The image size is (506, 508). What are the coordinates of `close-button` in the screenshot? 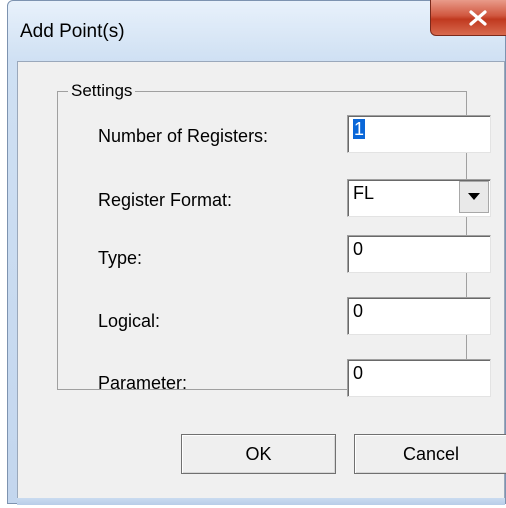 It's located at (468, 18).